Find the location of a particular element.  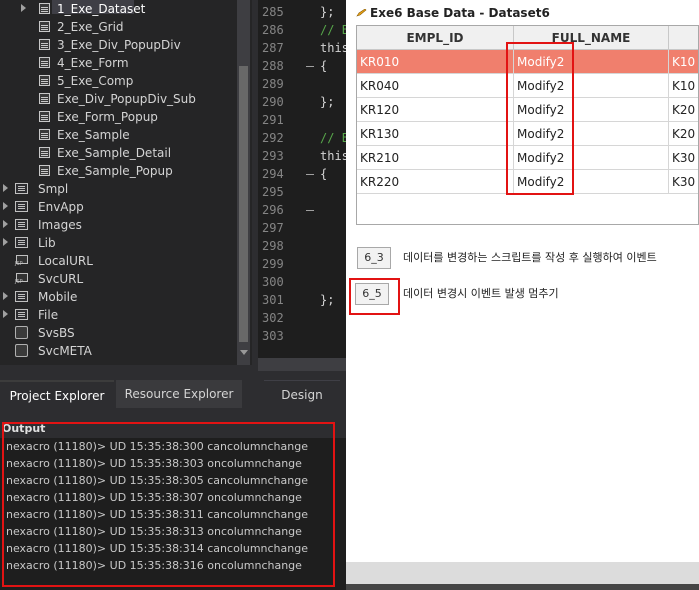

explorer-scrollbar is located at coordinates (243, 182).